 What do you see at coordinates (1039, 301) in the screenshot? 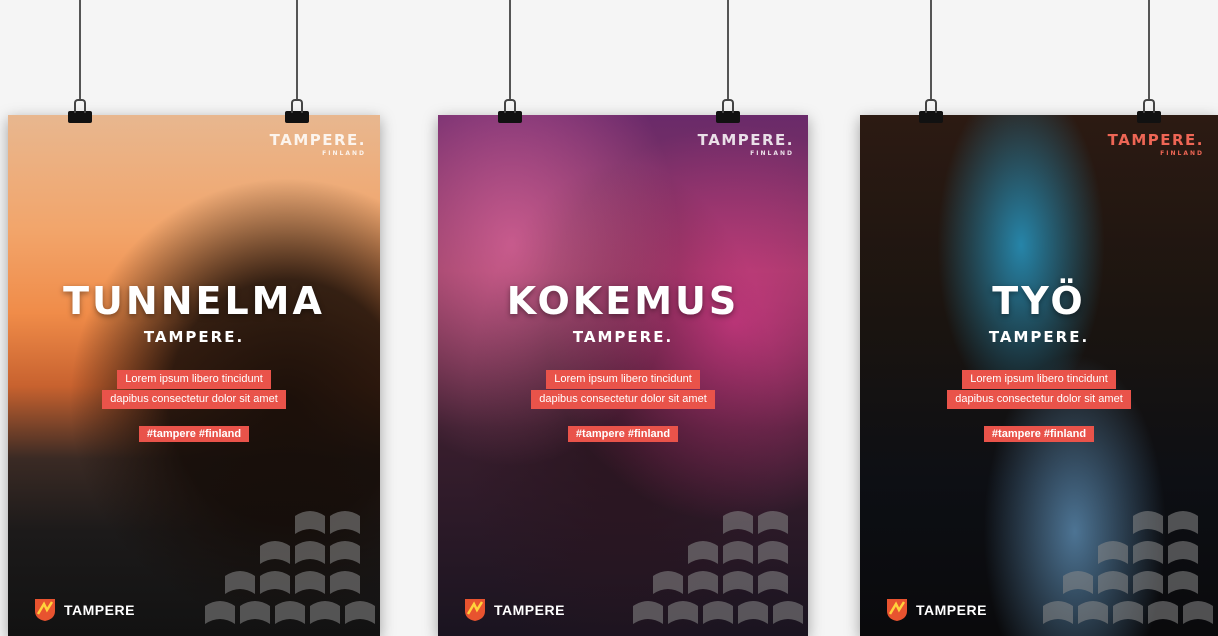
I see `poster-headline: TYÖ` at bounding box center [1039, 301].